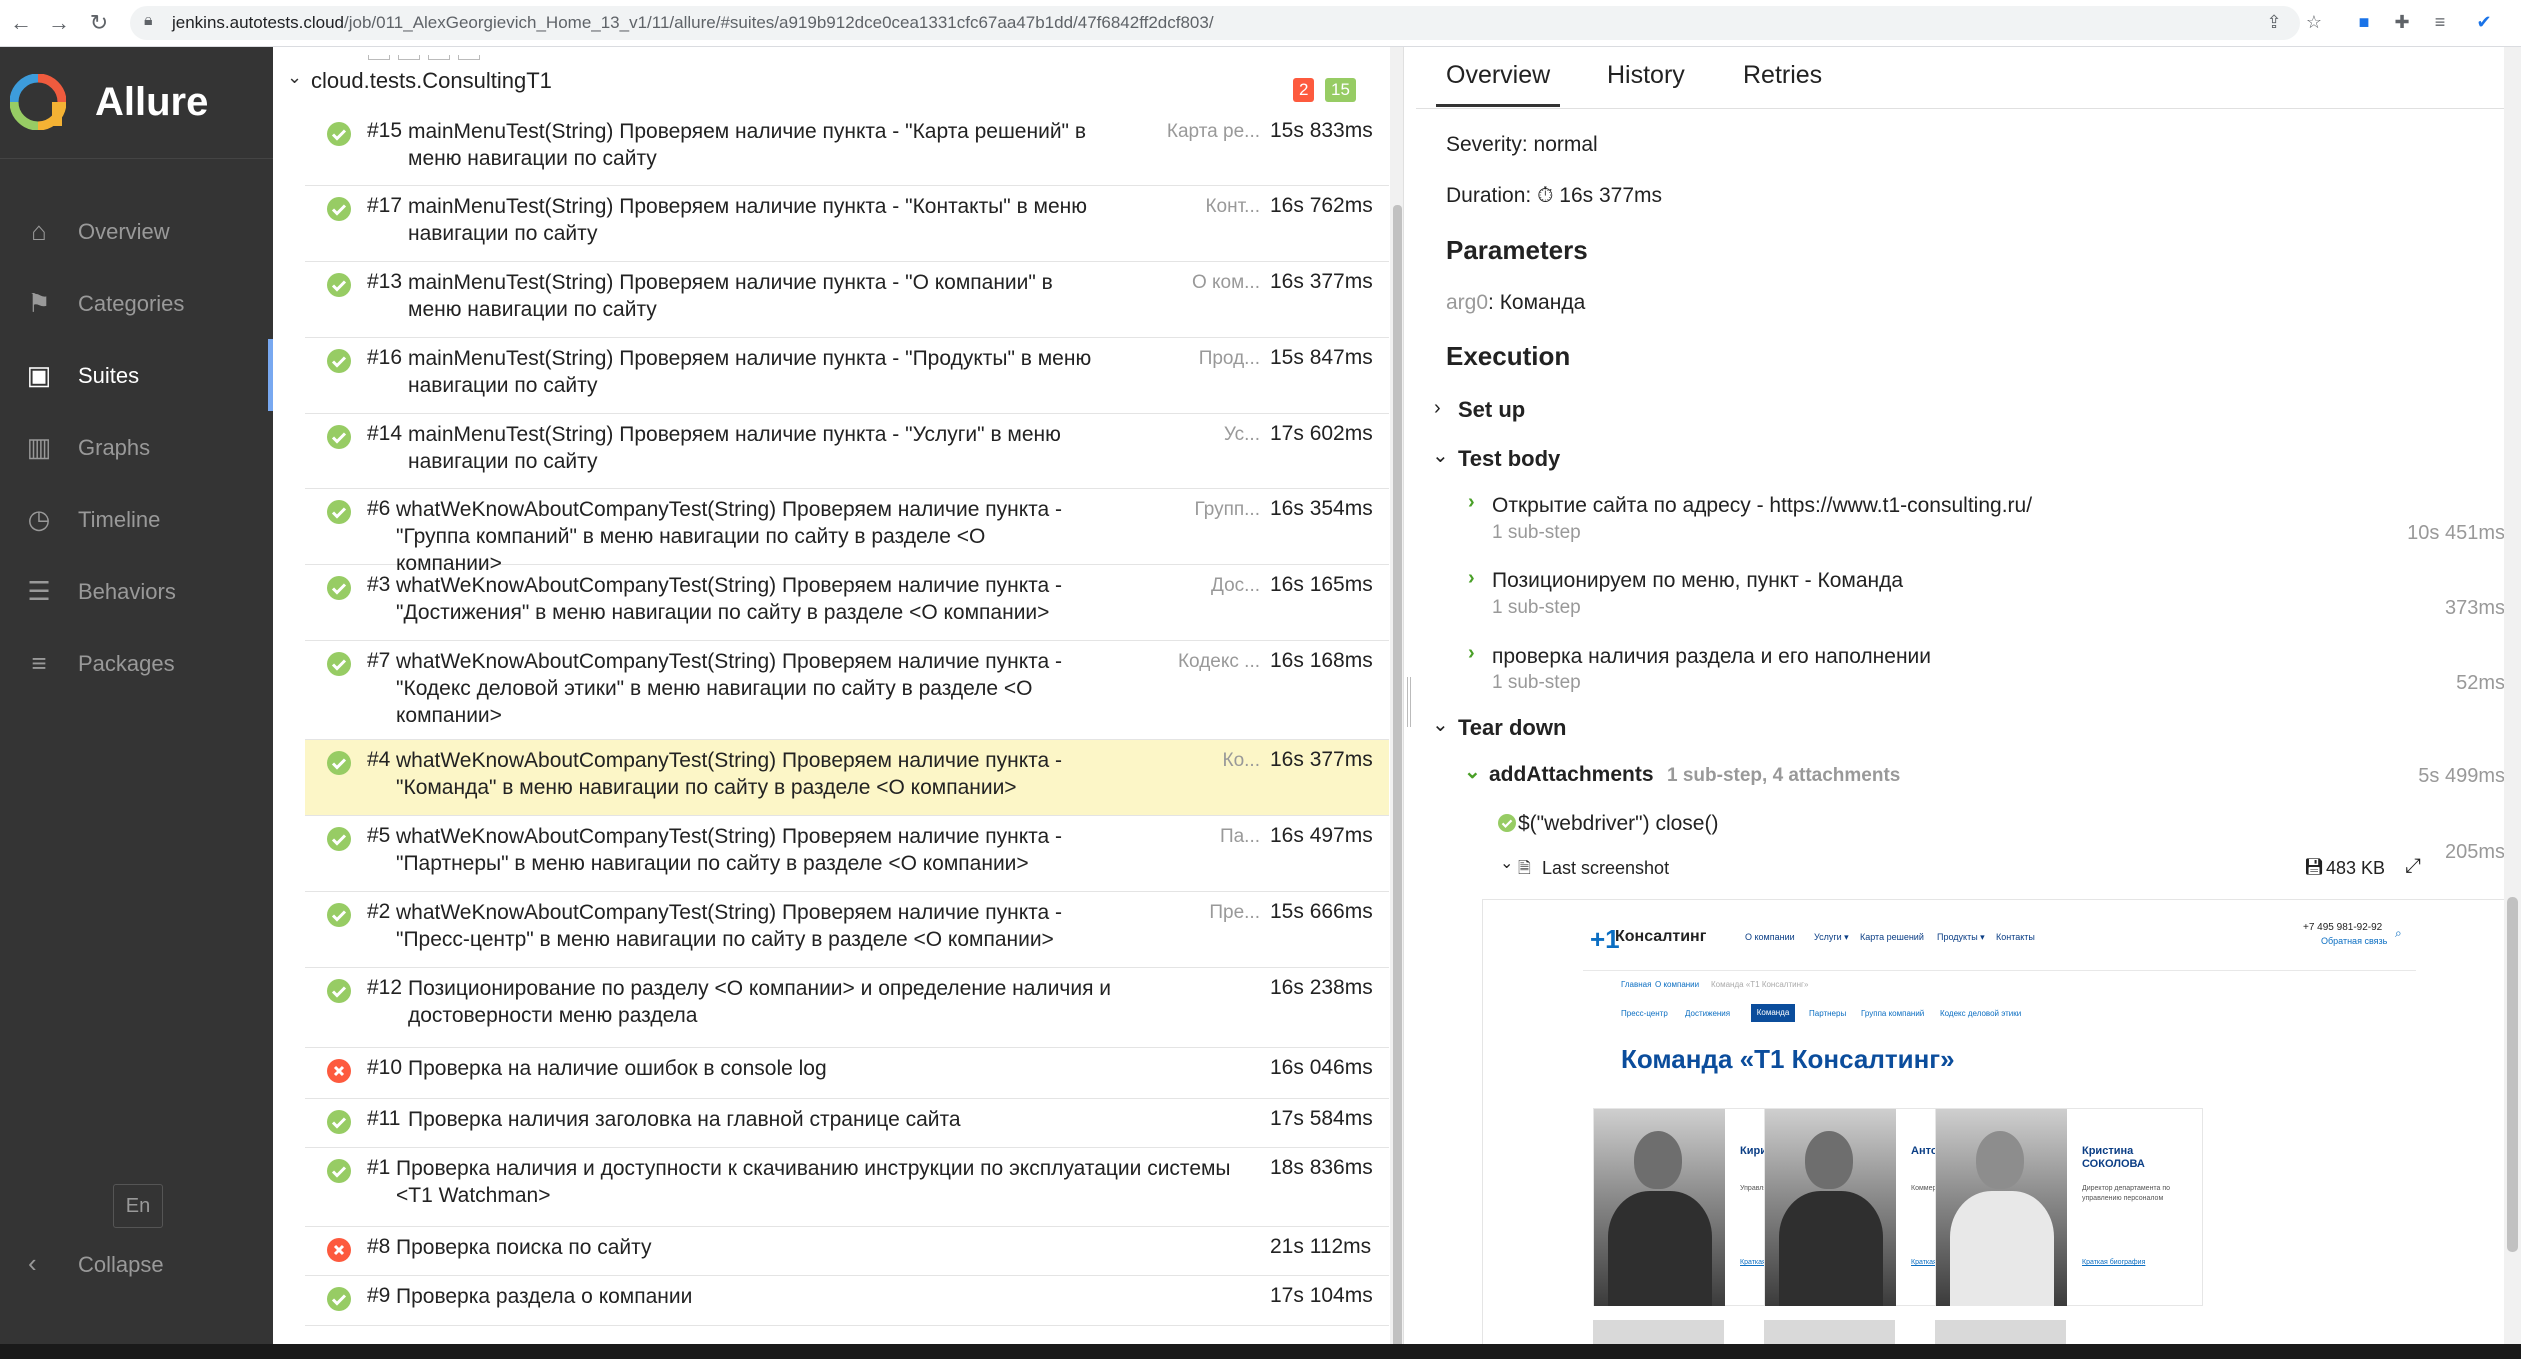 The height and width of the screenshot is (1359, 2521). Describe the element at coordinates (1618, 824) in the screenshot. I see `close-step-title: $("webdriver") close()` at that location.